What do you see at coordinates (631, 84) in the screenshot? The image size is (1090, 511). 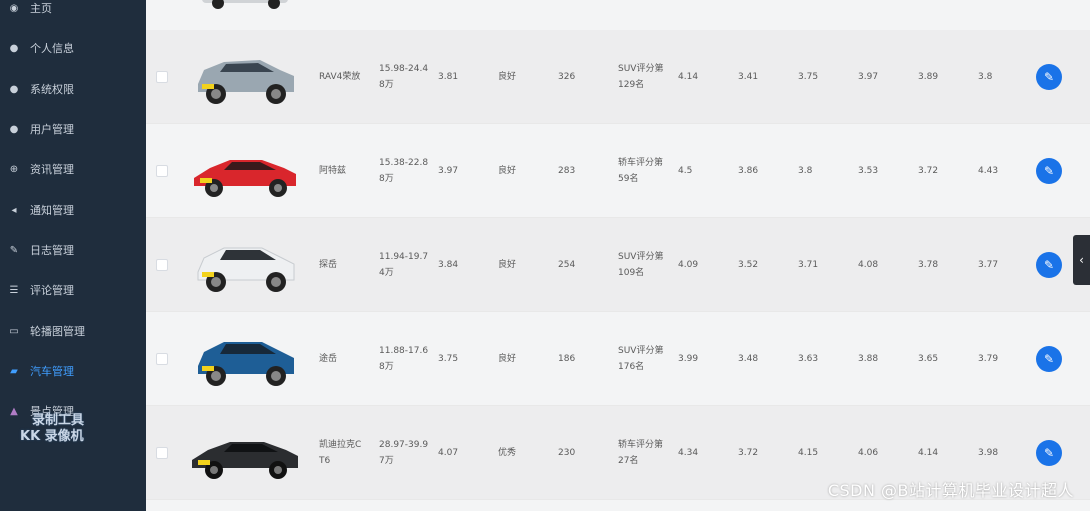 I see `rank-line: 129名` at bounding box center [631, 84].